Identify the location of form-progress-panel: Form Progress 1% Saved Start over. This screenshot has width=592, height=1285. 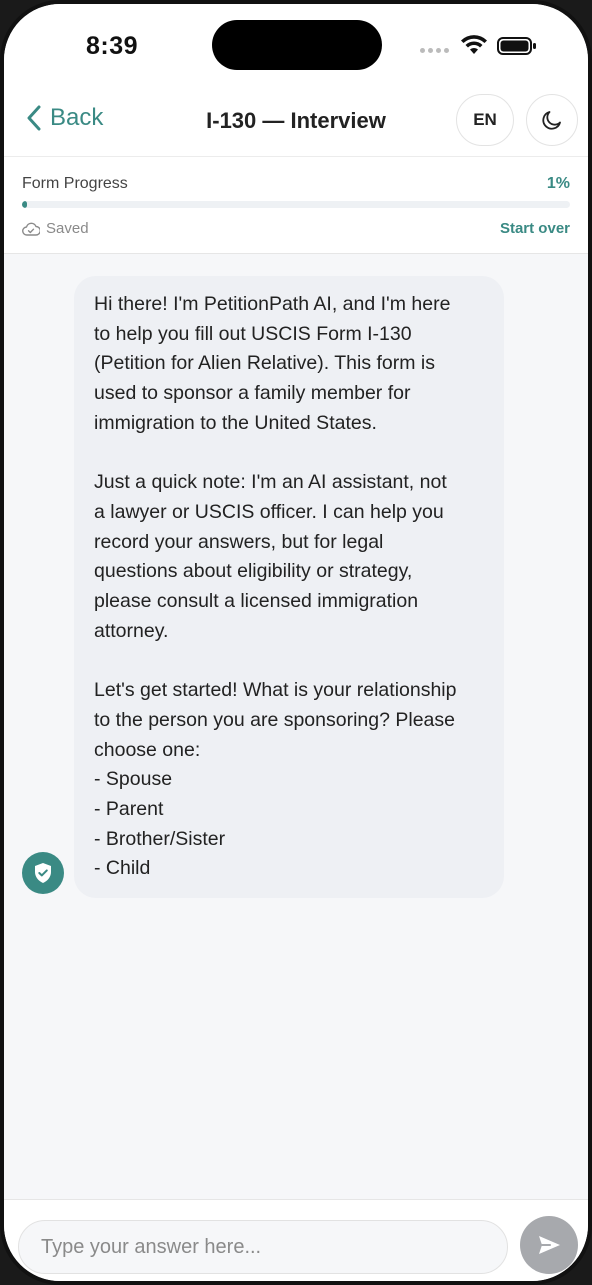
(296, 205).